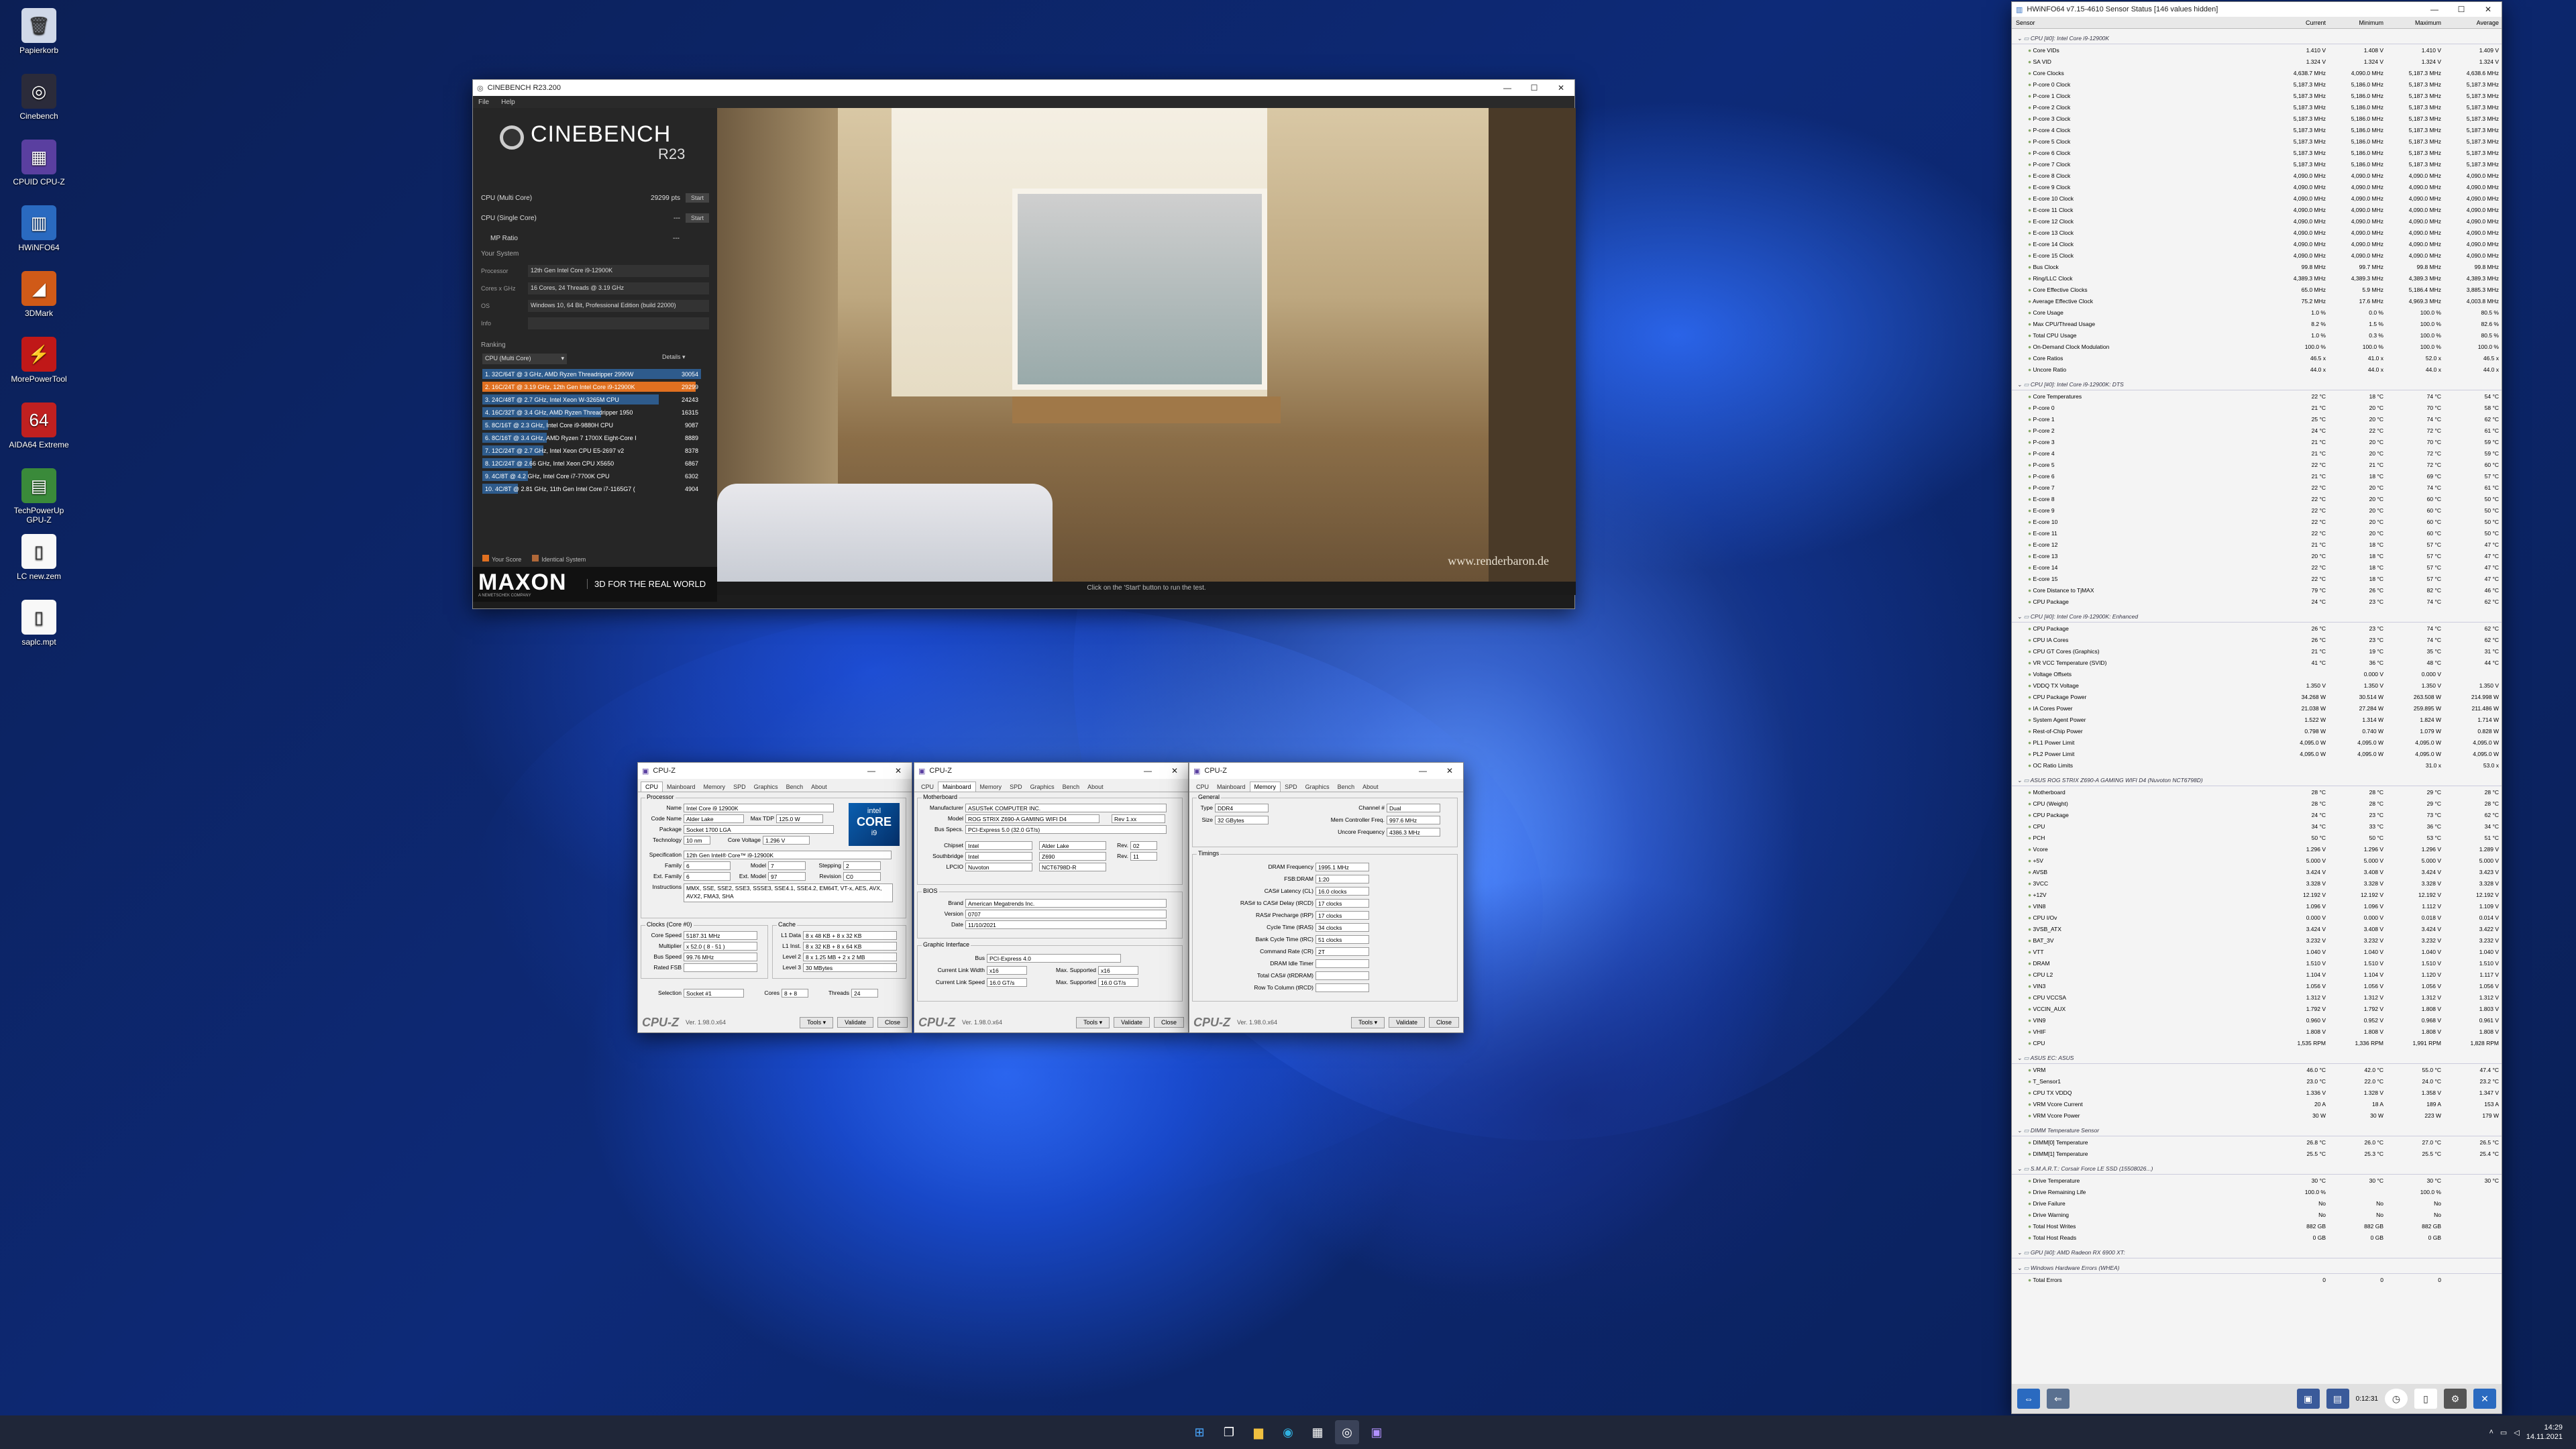 This screenshot has height=1449, width=2576. I want to click on sensor-row: ● P-core 6 21 °C 18 °C 69 °C 57 °C, so click(2257, 476).